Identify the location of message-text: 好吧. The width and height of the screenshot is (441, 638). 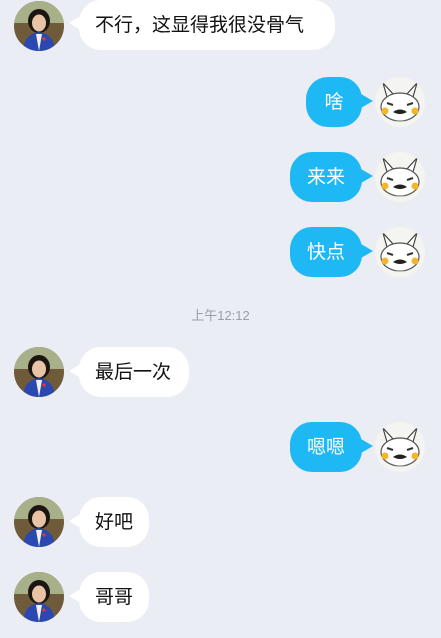
(114, 521).